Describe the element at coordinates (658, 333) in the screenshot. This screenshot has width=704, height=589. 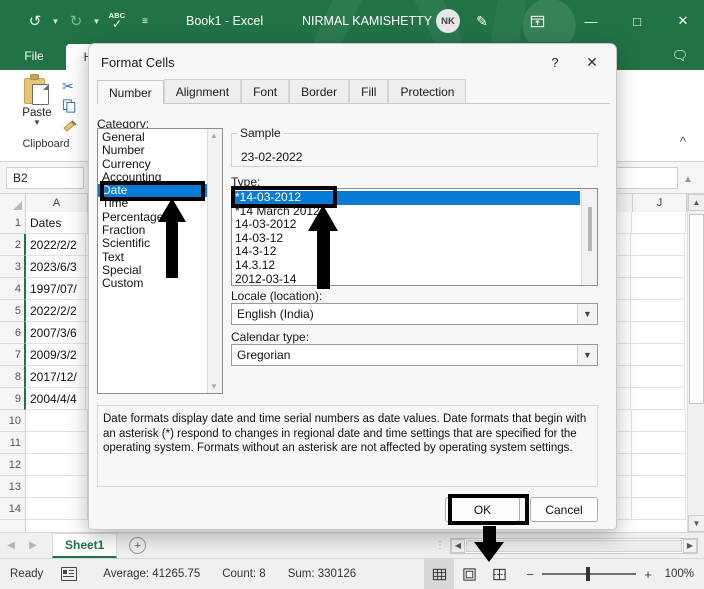
I see `cell-j6` at that location.